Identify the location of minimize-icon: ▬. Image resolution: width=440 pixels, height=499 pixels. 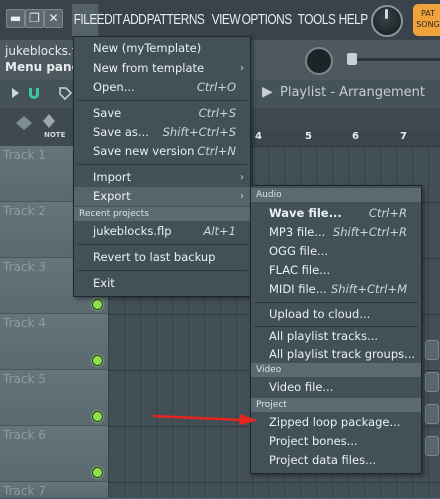
(15, 18).